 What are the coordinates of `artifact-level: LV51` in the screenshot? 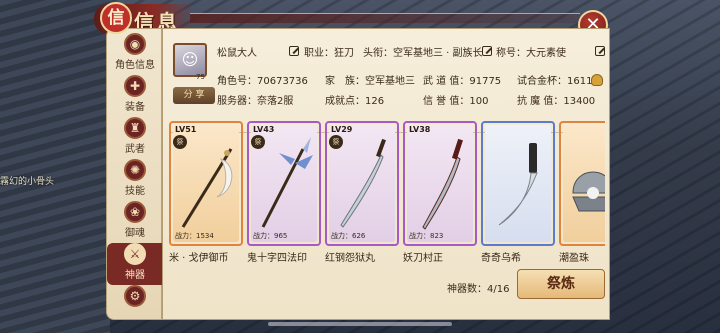 It's located at (186, 129).